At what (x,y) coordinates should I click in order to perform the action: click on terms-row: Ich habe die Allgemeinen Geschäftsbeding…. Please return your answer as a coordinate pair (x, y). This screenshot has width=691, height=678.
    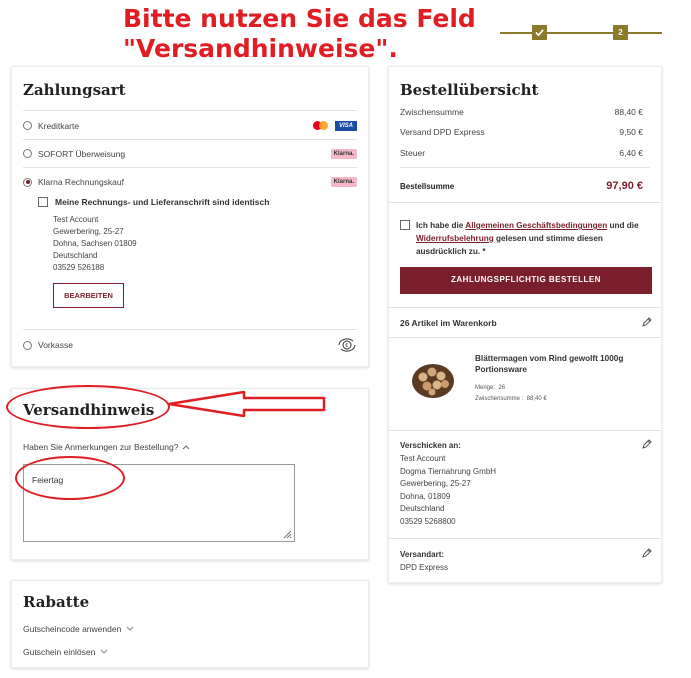
    Looking at the image, I should click on (525, 238).